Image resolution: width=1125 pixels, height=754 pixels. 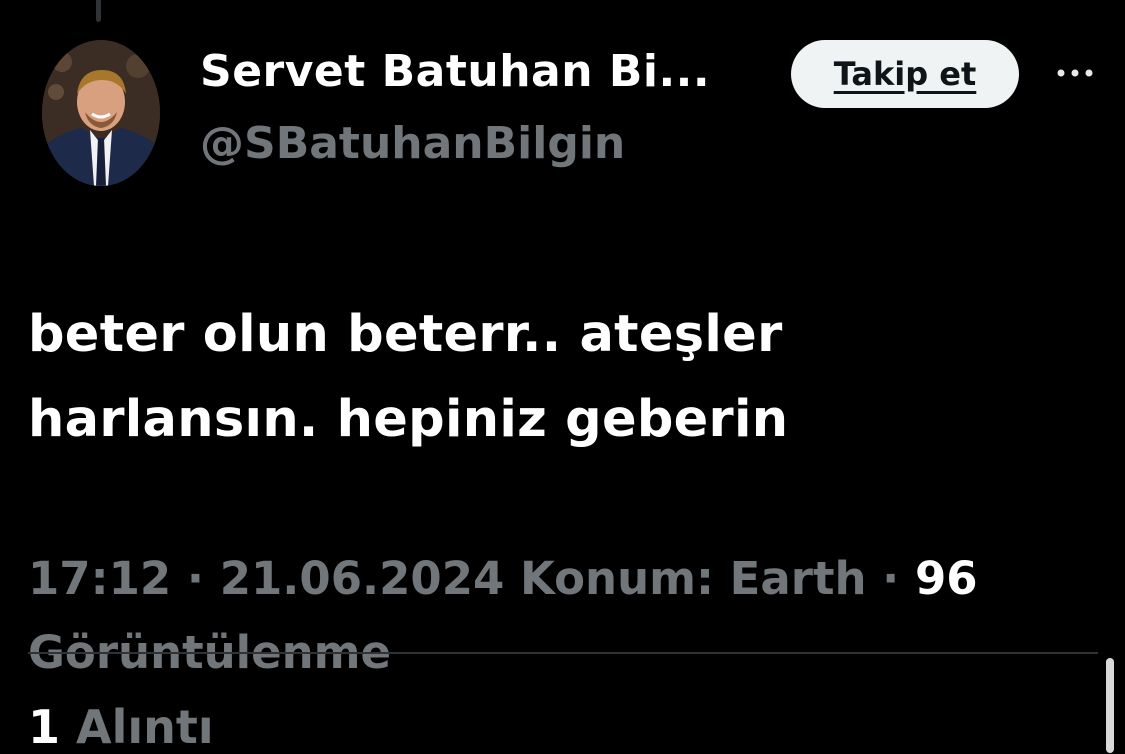 I want to click on quote-count: 1, so click(x=44, y=727).